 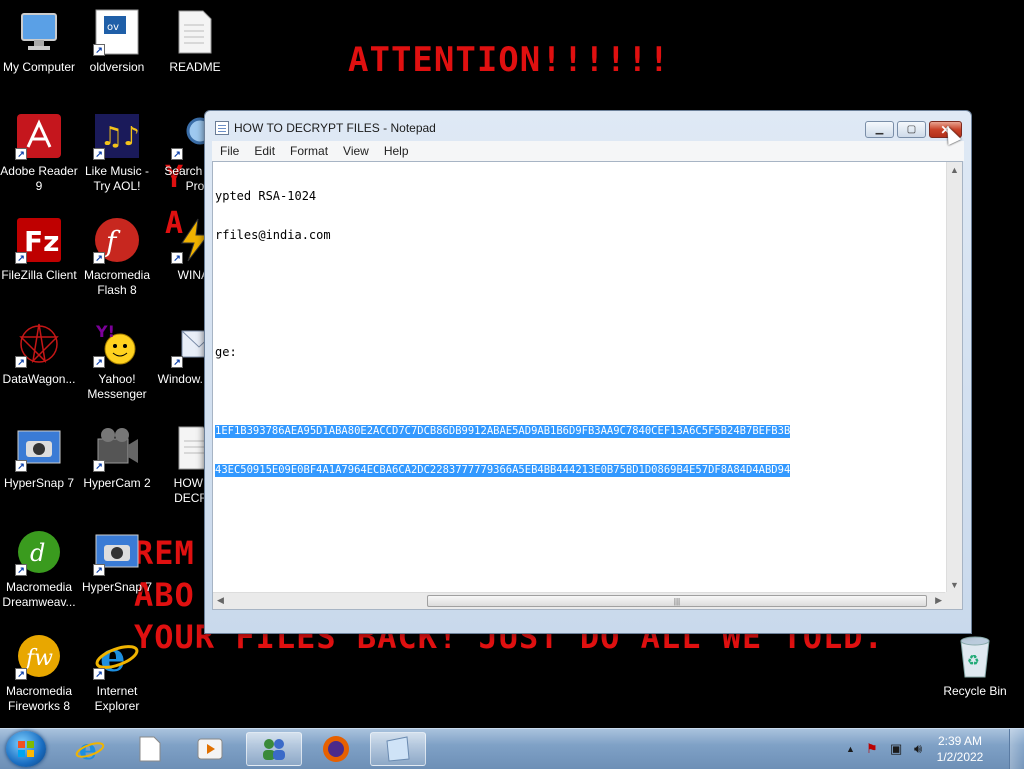 I want to click on vertical-scrollbar: ▲ ▼, so click(x=954, y=377).